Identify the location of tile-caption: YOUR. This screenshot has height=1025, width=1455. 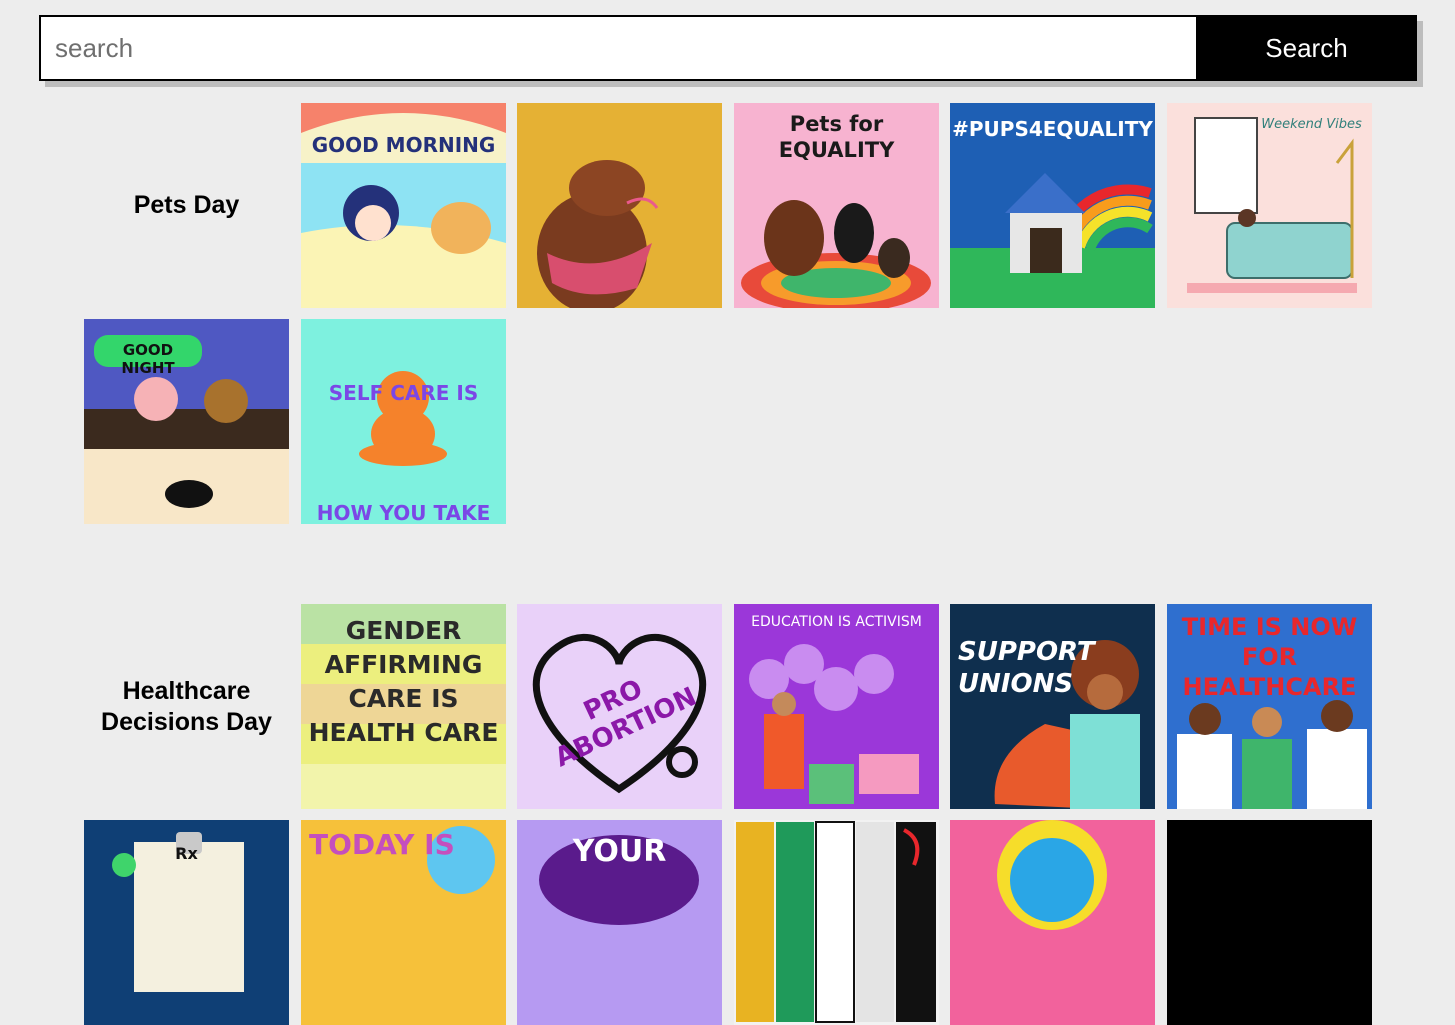
(619, 851).